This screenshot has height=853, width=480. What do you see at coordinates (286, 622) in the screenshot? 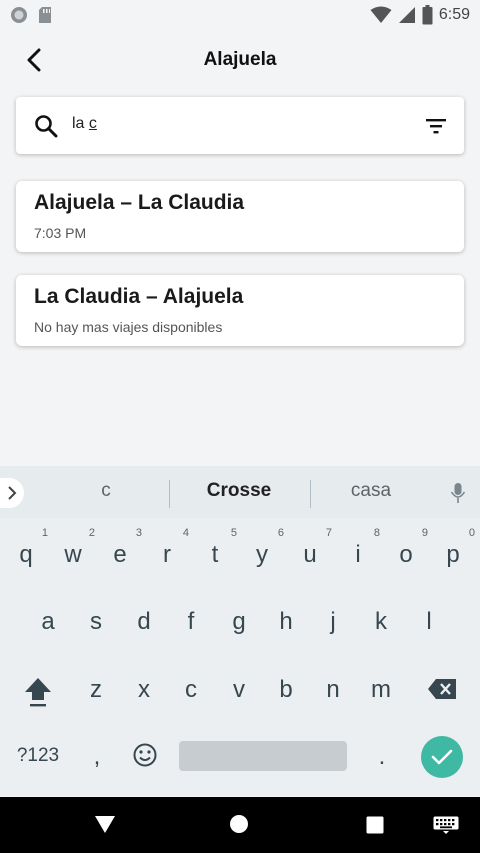
I see `key-h: h` at bounding box center [286, 622].